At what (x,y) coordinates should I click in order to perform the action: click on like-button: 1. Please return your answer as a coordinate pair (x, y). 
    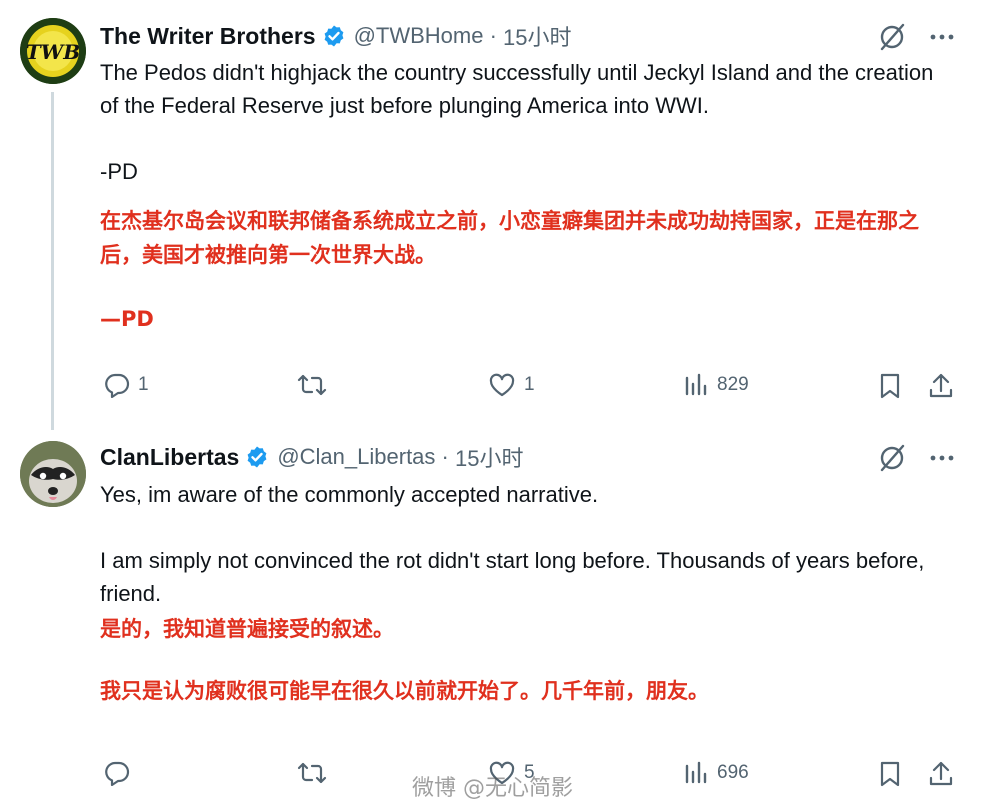
    Looking at the image, I should click on (511, 385).